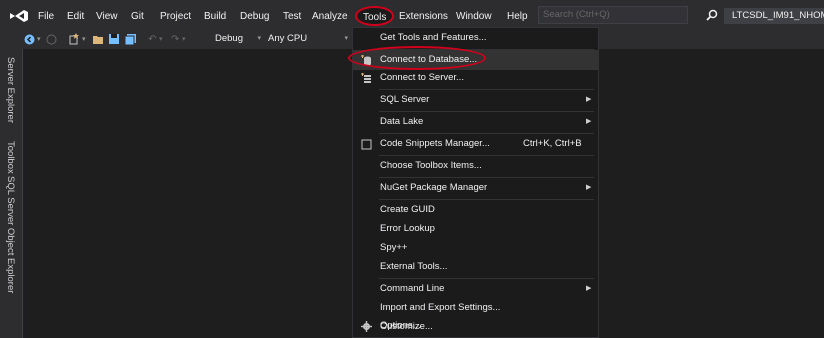 The width and height of the screenshot is (824, 338). What do you see at coordinates (175, 17) in the screenshot?
I see `menu-project: Project` at bounding box center [175, 17].